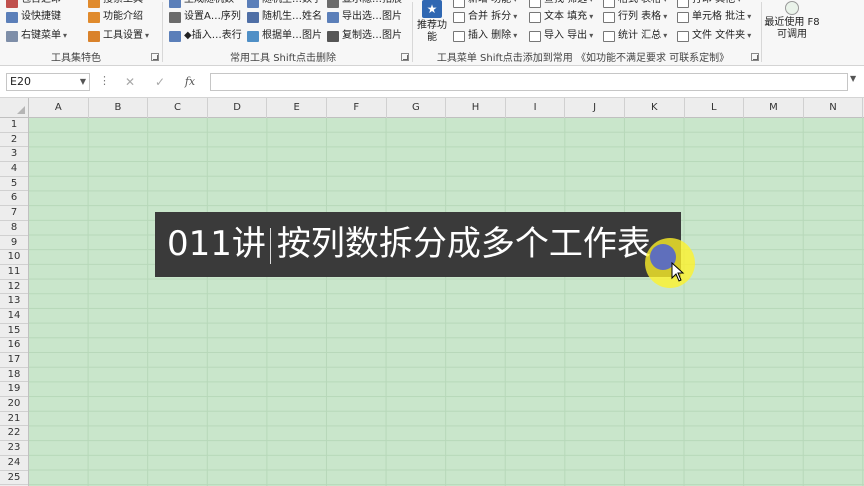 The width and height of the screenshot is (864, 486). Describe the element at coordinates (14, 301) in the screenshot. I see `row-header: 13` at that location.